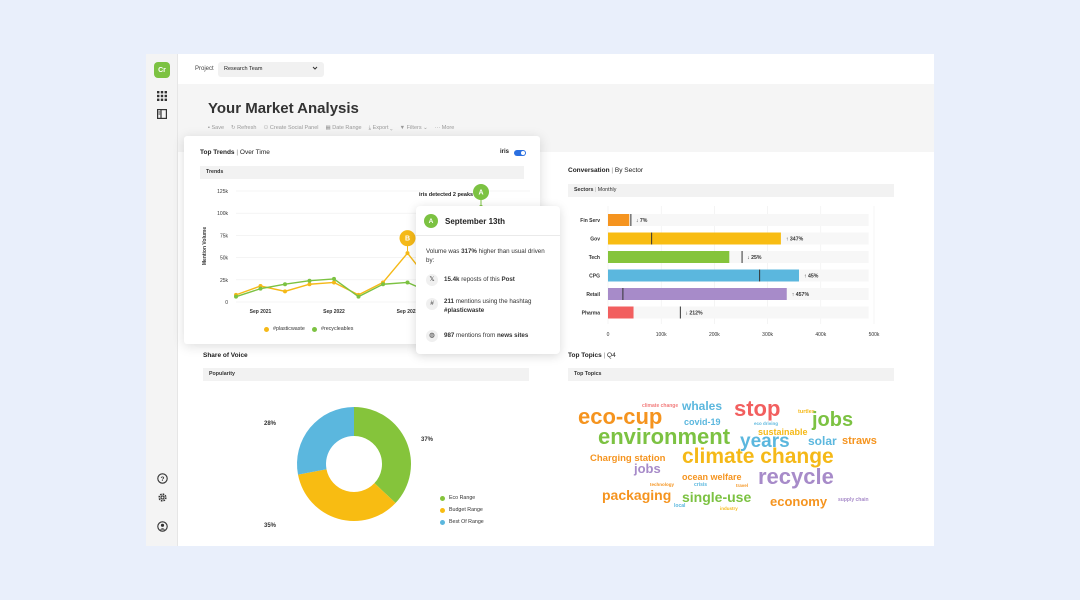 The image size is (1080, 600). Describe the element at coordinates (859, 441) in the screenshot. I see `topic-word: straws` at that location.